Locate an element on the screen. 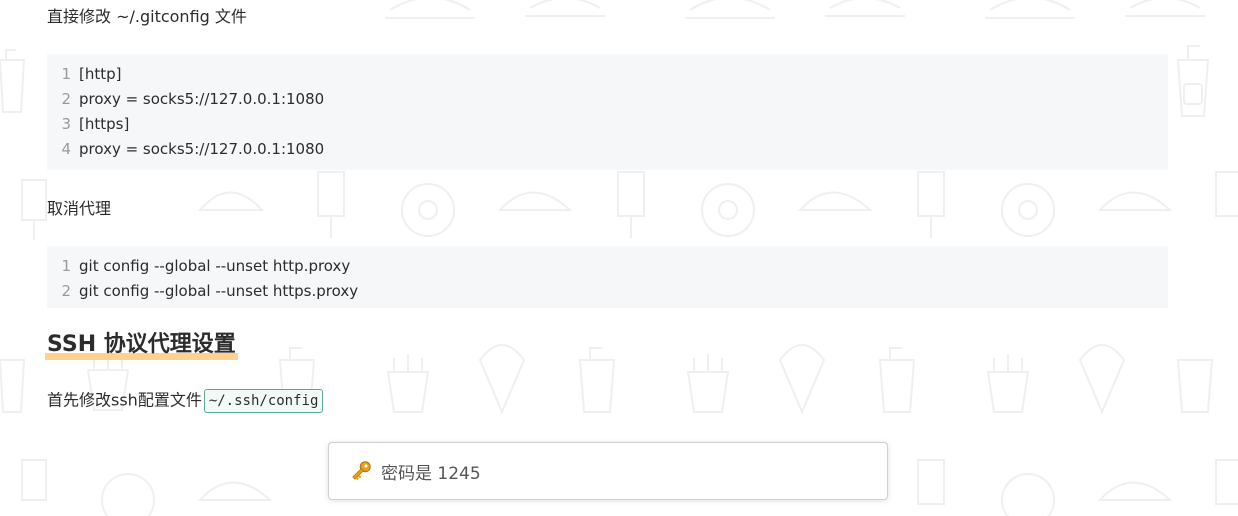 Image resolution: width=1238 pixels, height=516 pixels. toast-message: 密码是 1245 is located at coordinates (431, 473).